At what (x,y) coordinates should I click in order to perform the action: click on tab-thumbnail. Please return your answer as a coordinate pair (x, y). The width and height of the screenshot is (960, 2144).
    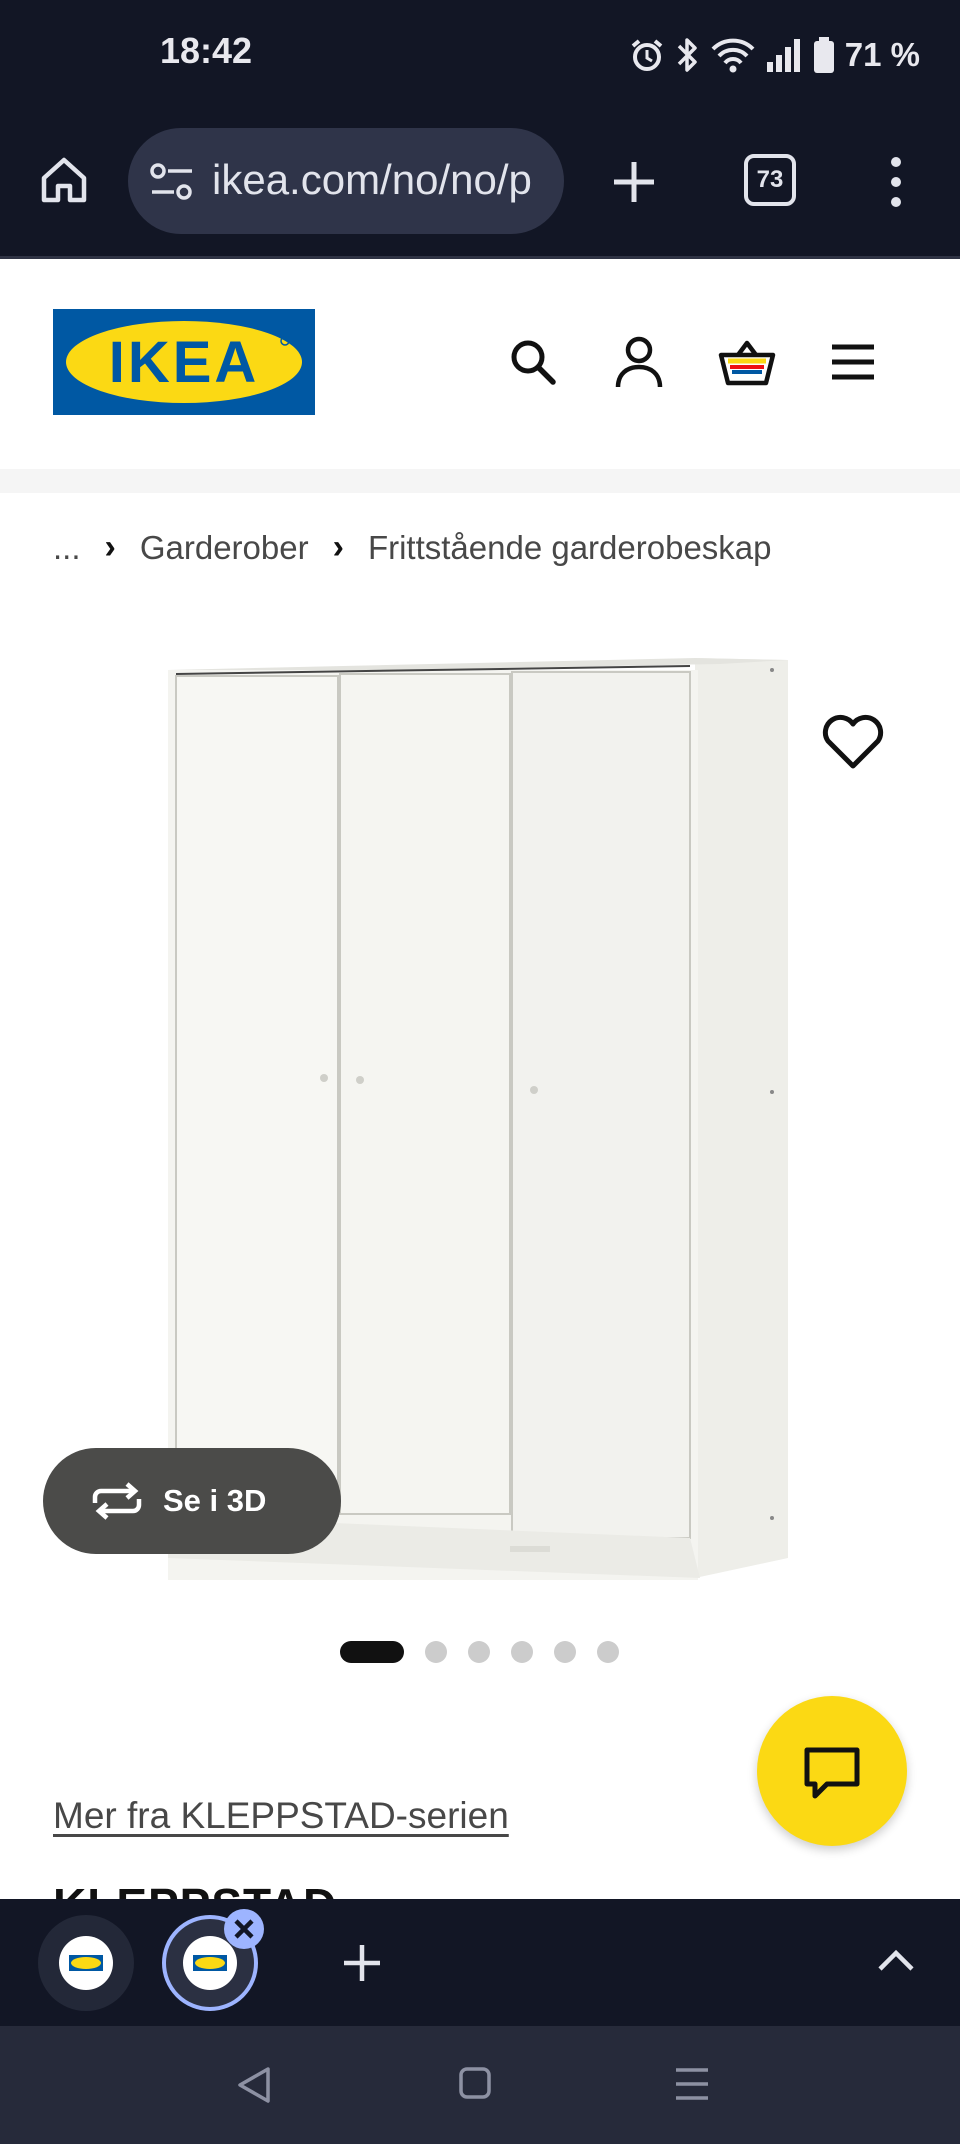
    Looking at the image, I should click on (86, 1963).